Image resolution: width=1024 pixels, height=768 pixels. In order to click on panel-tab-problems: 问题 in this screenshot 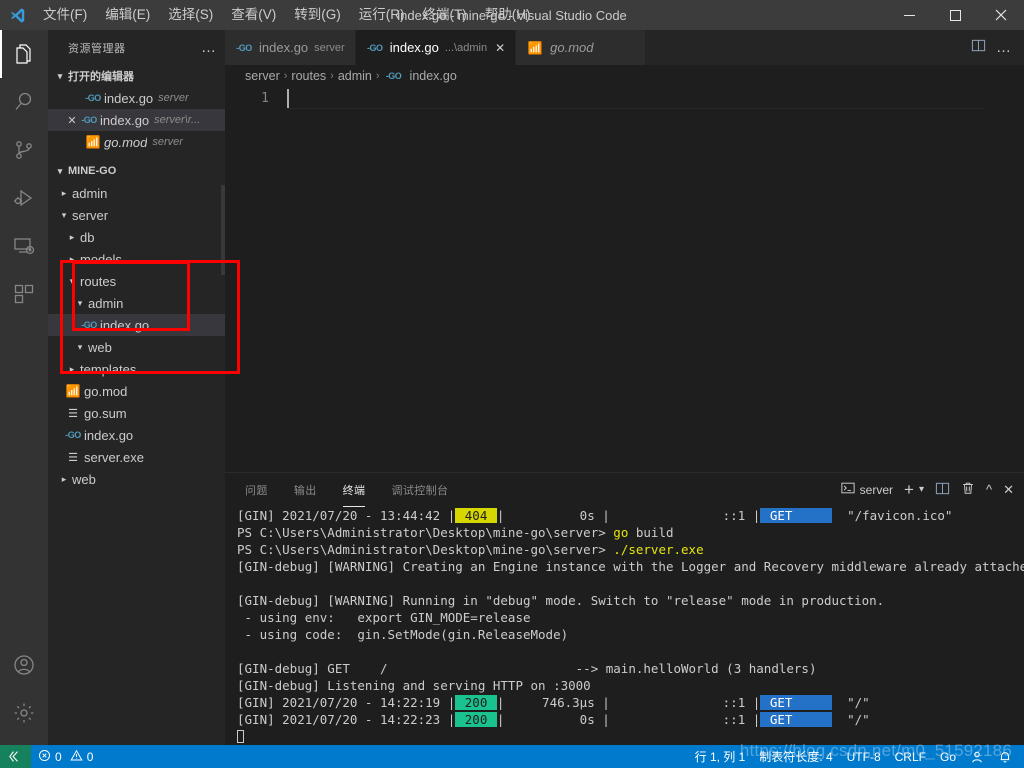, I will do `click(256, 489)`.